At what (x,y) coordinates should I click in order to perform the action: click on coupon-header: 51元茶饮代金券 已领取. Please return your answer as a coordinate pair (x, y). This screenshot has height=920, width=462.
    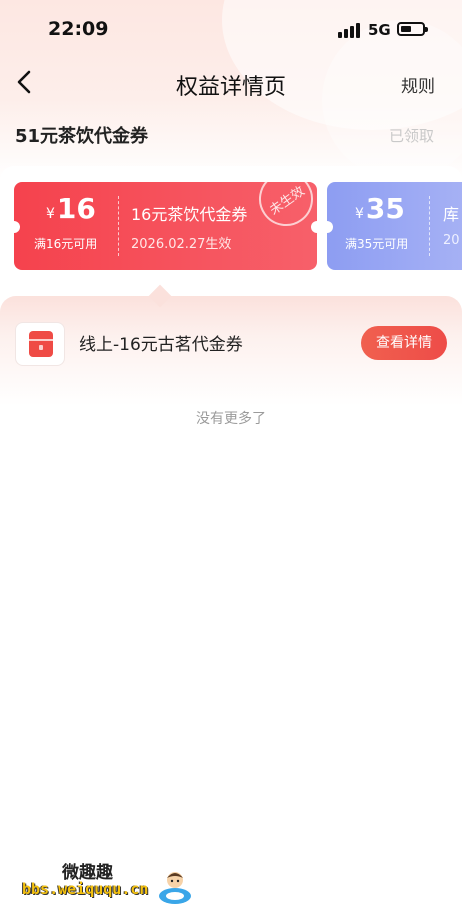
    Looking at the image, I should click on (231, 135).